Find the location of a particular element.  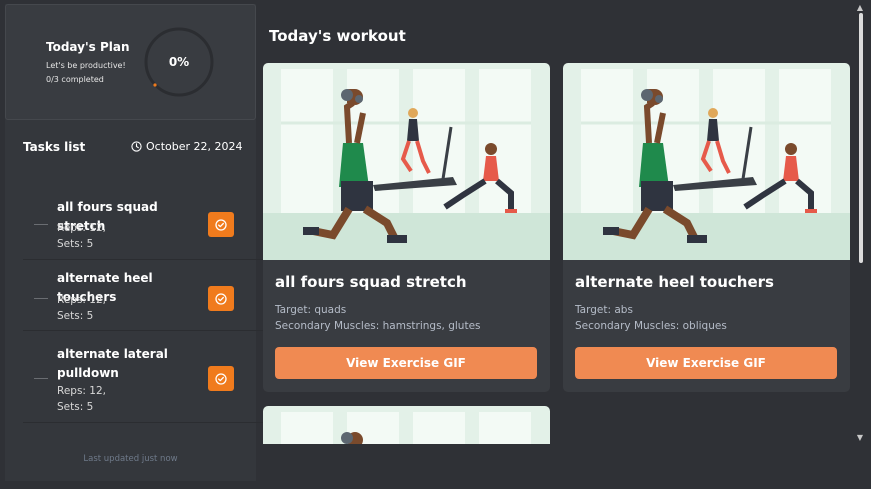

task-name: alternate lateral pulldown is located at coordinates (112, 363).